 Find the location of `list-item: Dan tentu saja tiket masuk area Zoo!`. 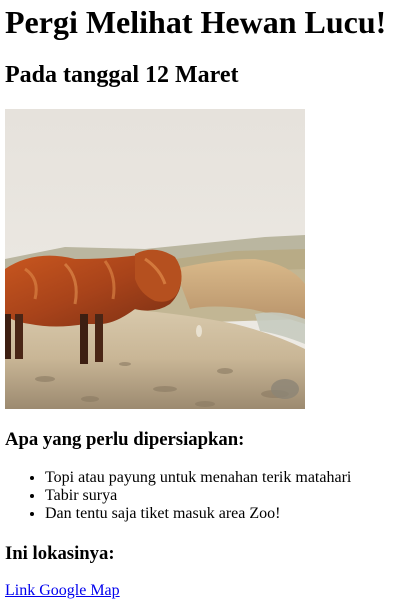

list-item: Dan tentu saja tiket masuk area Zoo! is located at coordinates (198, 514).